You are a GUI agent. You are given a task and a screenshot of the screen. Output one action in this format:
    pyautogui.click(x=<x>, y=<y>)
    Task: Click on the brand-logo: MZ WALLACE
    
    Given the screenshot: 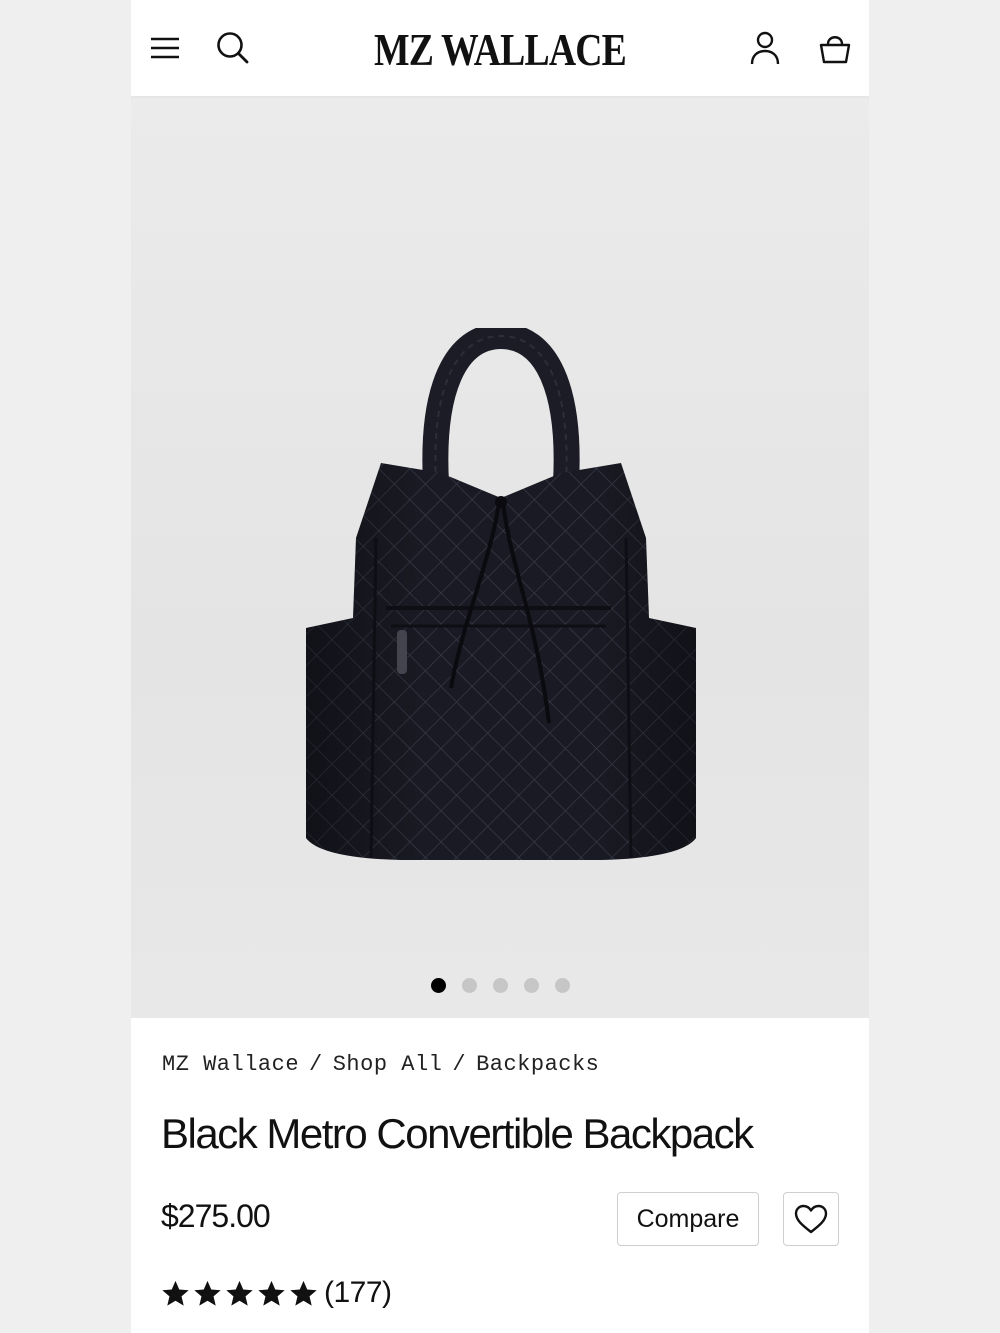 What is the action you would take?
    pyautogui.click(x=499, y=50)
    